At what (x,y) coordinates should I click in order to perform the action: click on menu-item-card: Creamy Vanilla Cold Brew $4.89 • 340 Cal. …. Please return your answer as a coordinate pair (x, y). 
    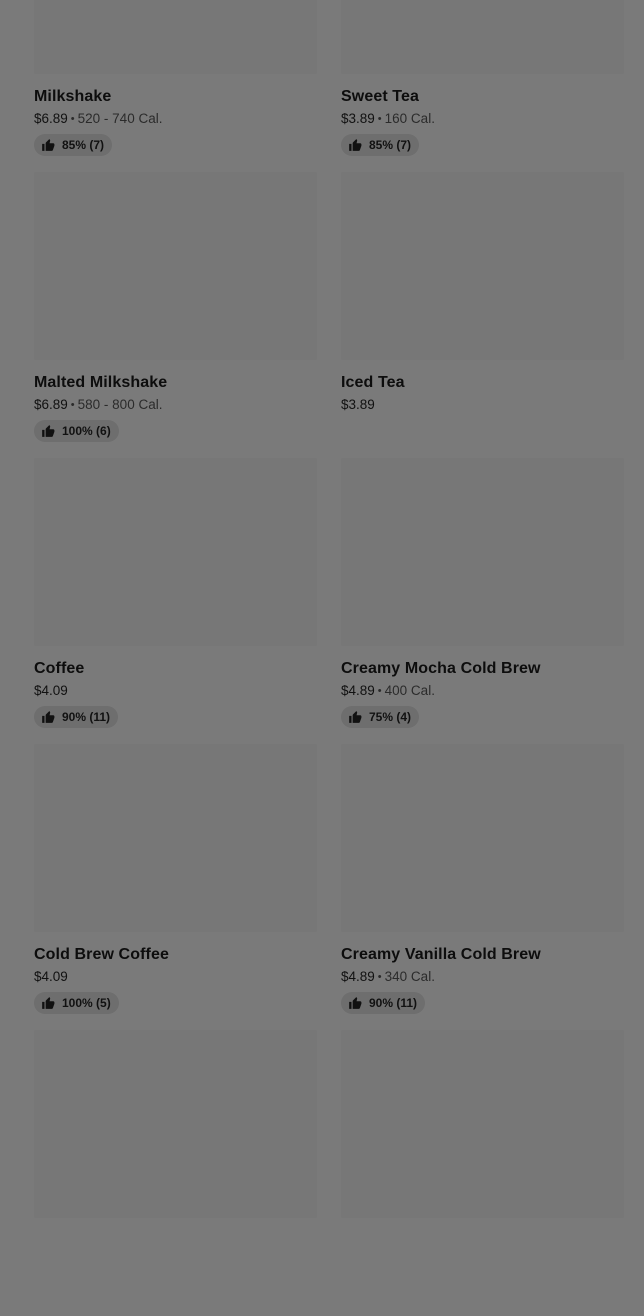
    Looking at the image, I should click on (482, 887).